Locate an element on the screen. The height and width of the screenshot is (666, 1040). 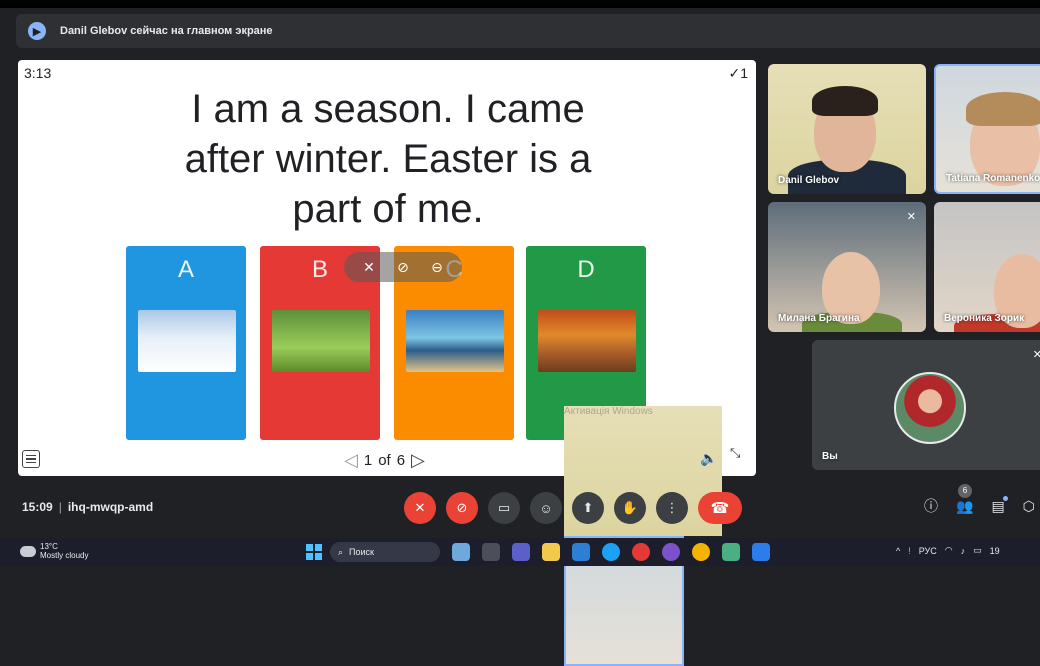
captions-button: ▭ is located at coordinates (504, 508).